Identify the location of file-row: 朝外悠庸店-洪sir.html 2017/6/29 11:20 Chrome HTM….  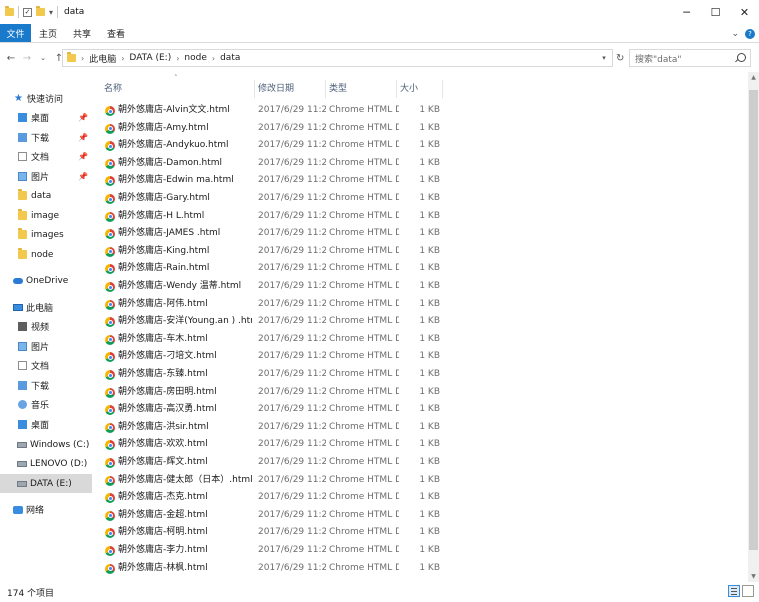
(421, 428).